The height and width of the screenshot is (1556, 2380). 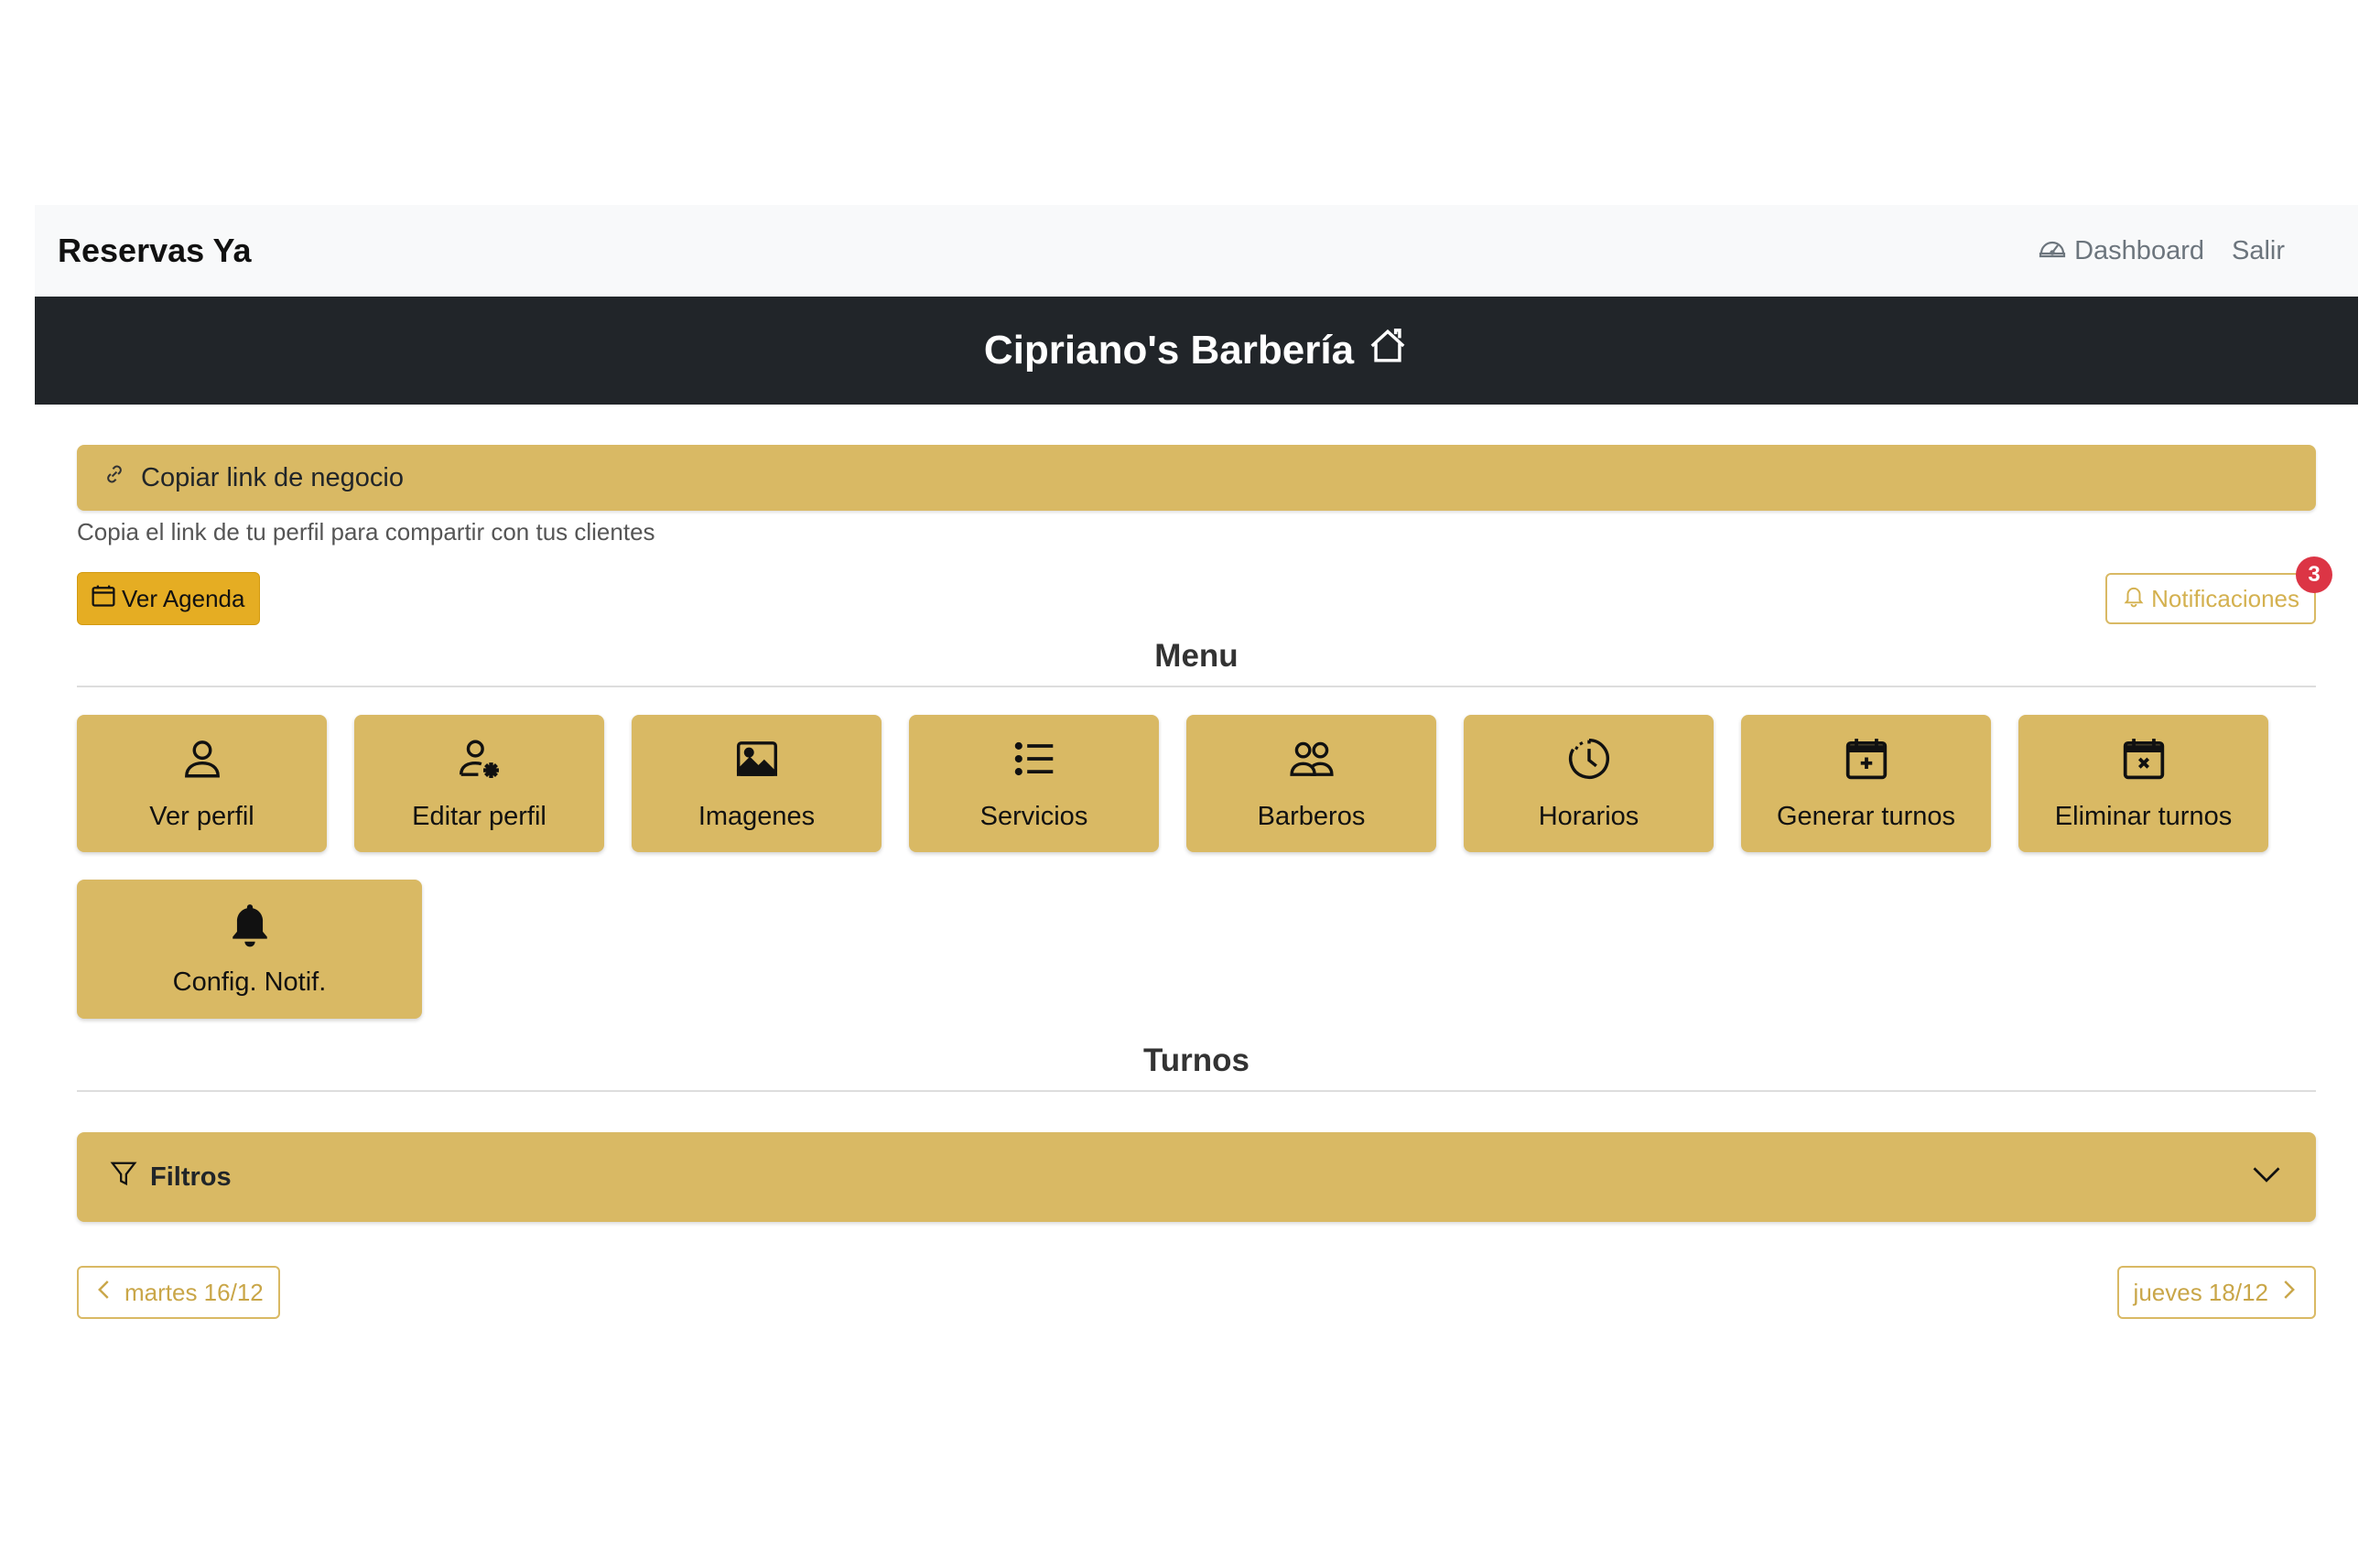 I want to click on brand-logo: Reservas Ya, so click(x=155, y=251).